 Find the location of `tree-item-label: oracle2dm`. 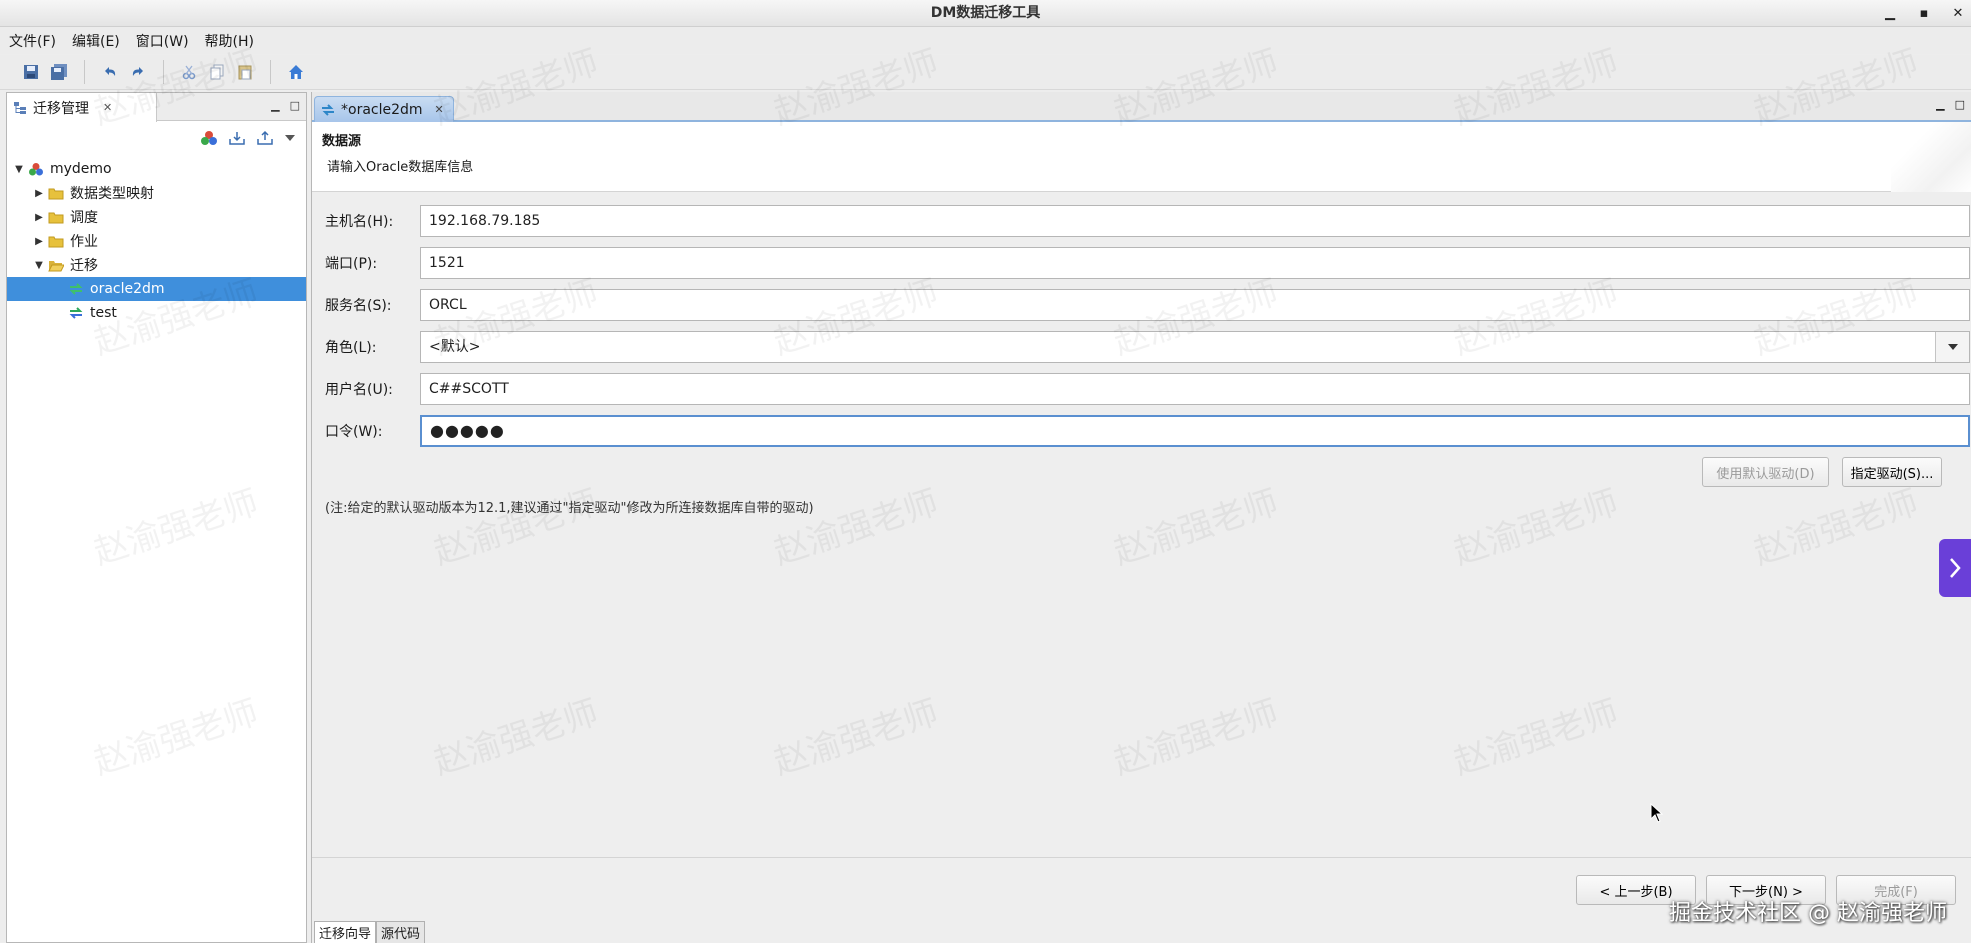

tree-item-label: oracle2dm is located at coordinates (127, 289).